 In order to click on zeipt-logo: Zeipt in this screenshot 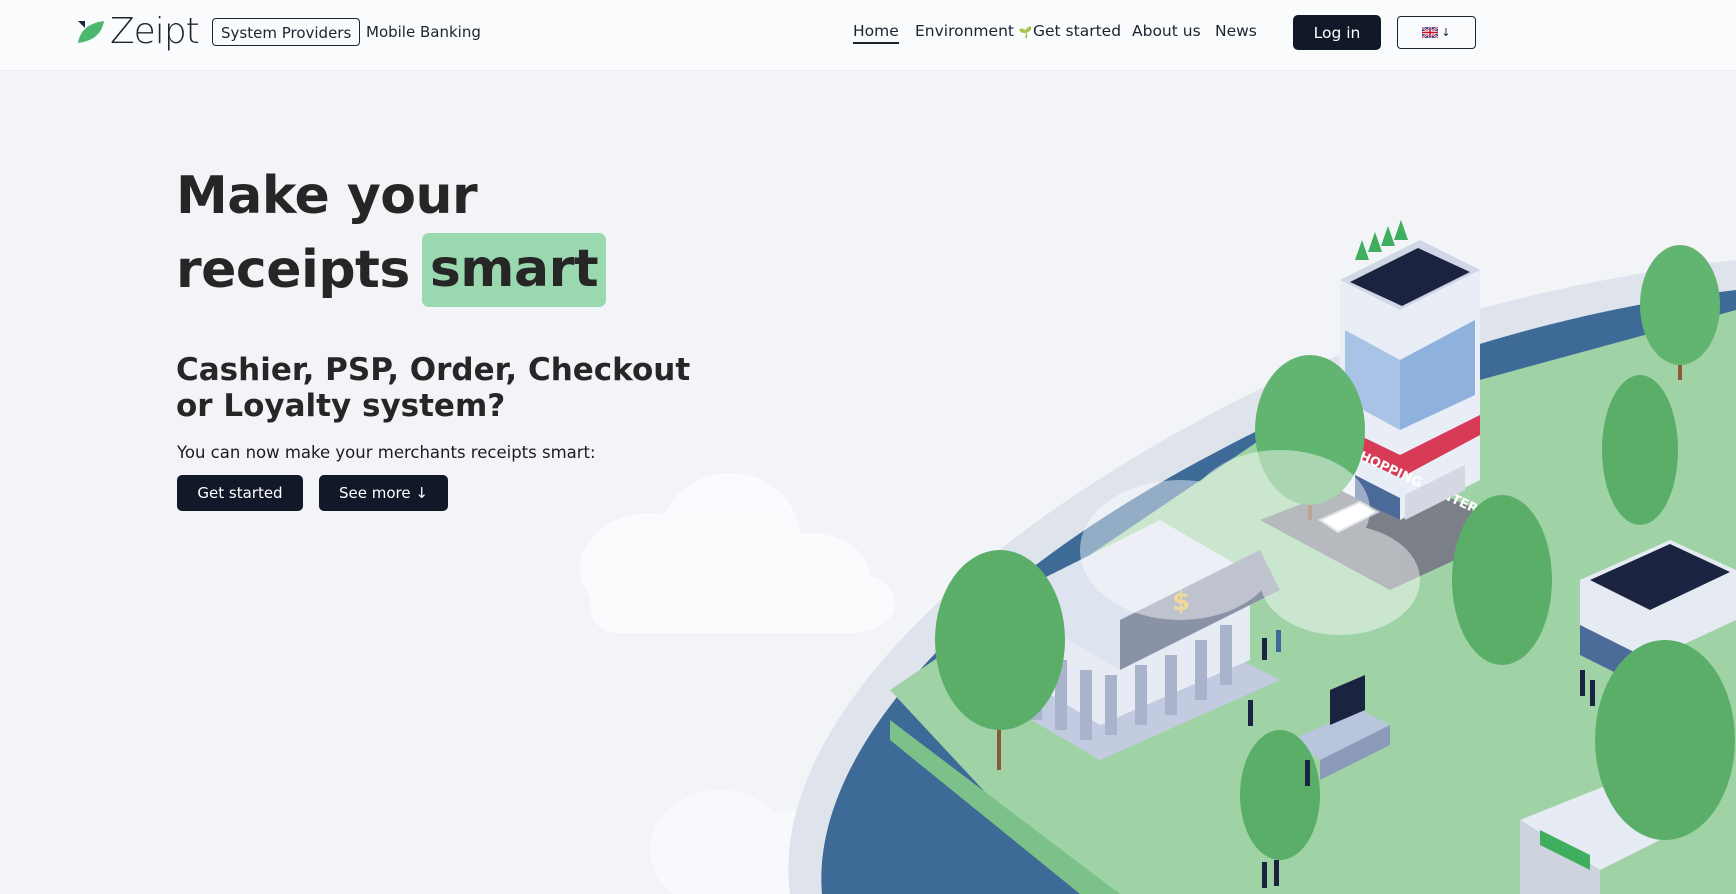, I will do `click(138, 31)`.